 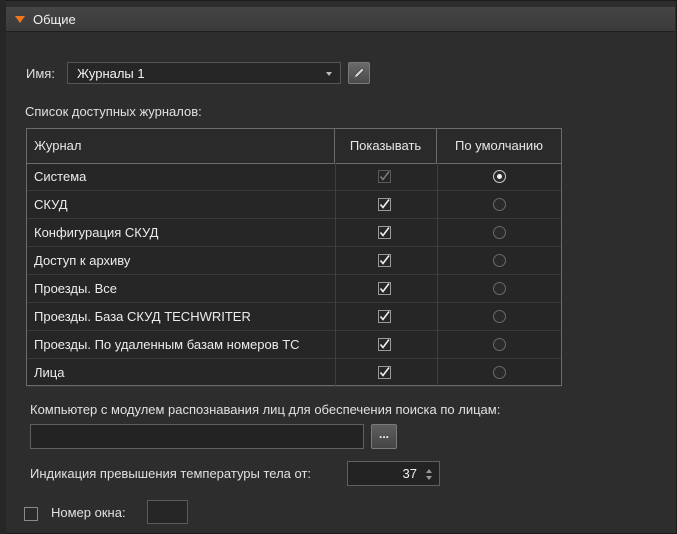 What do you see at coordinates (429, 471) in the screenshot?
I see `spin-up-icon` at bounding box center [429, 471].